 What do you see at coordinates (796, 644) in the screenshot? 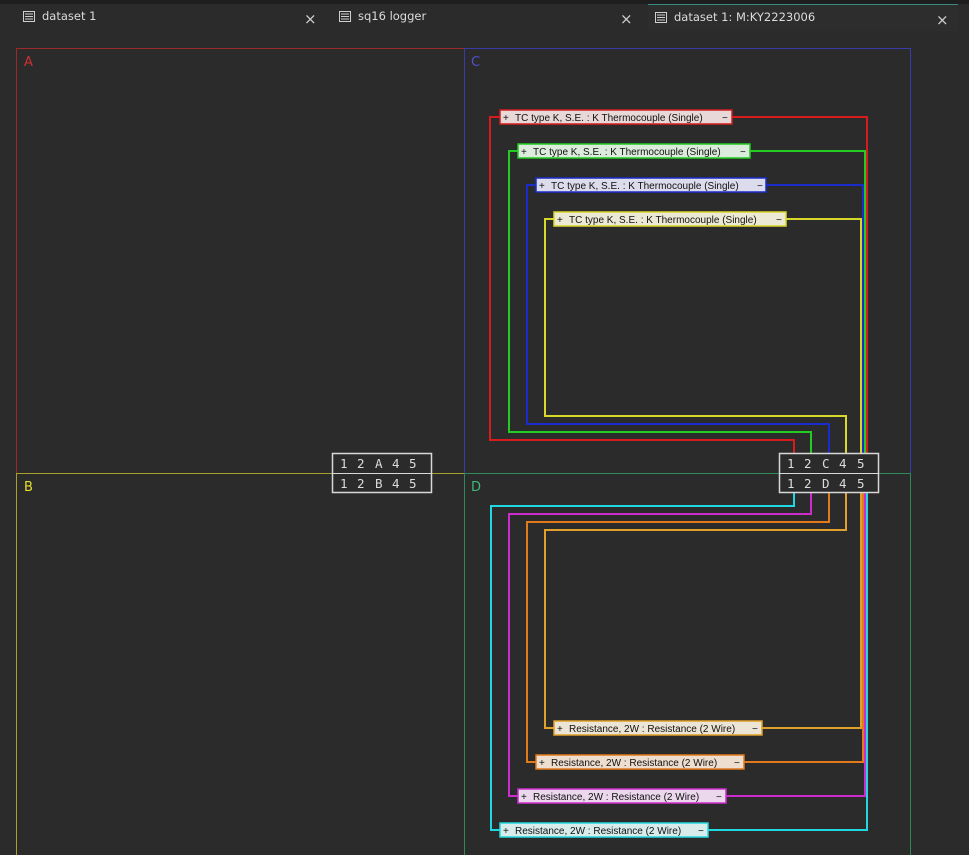
I see `wire-magenta-minus` at bounding box center [796, 644].